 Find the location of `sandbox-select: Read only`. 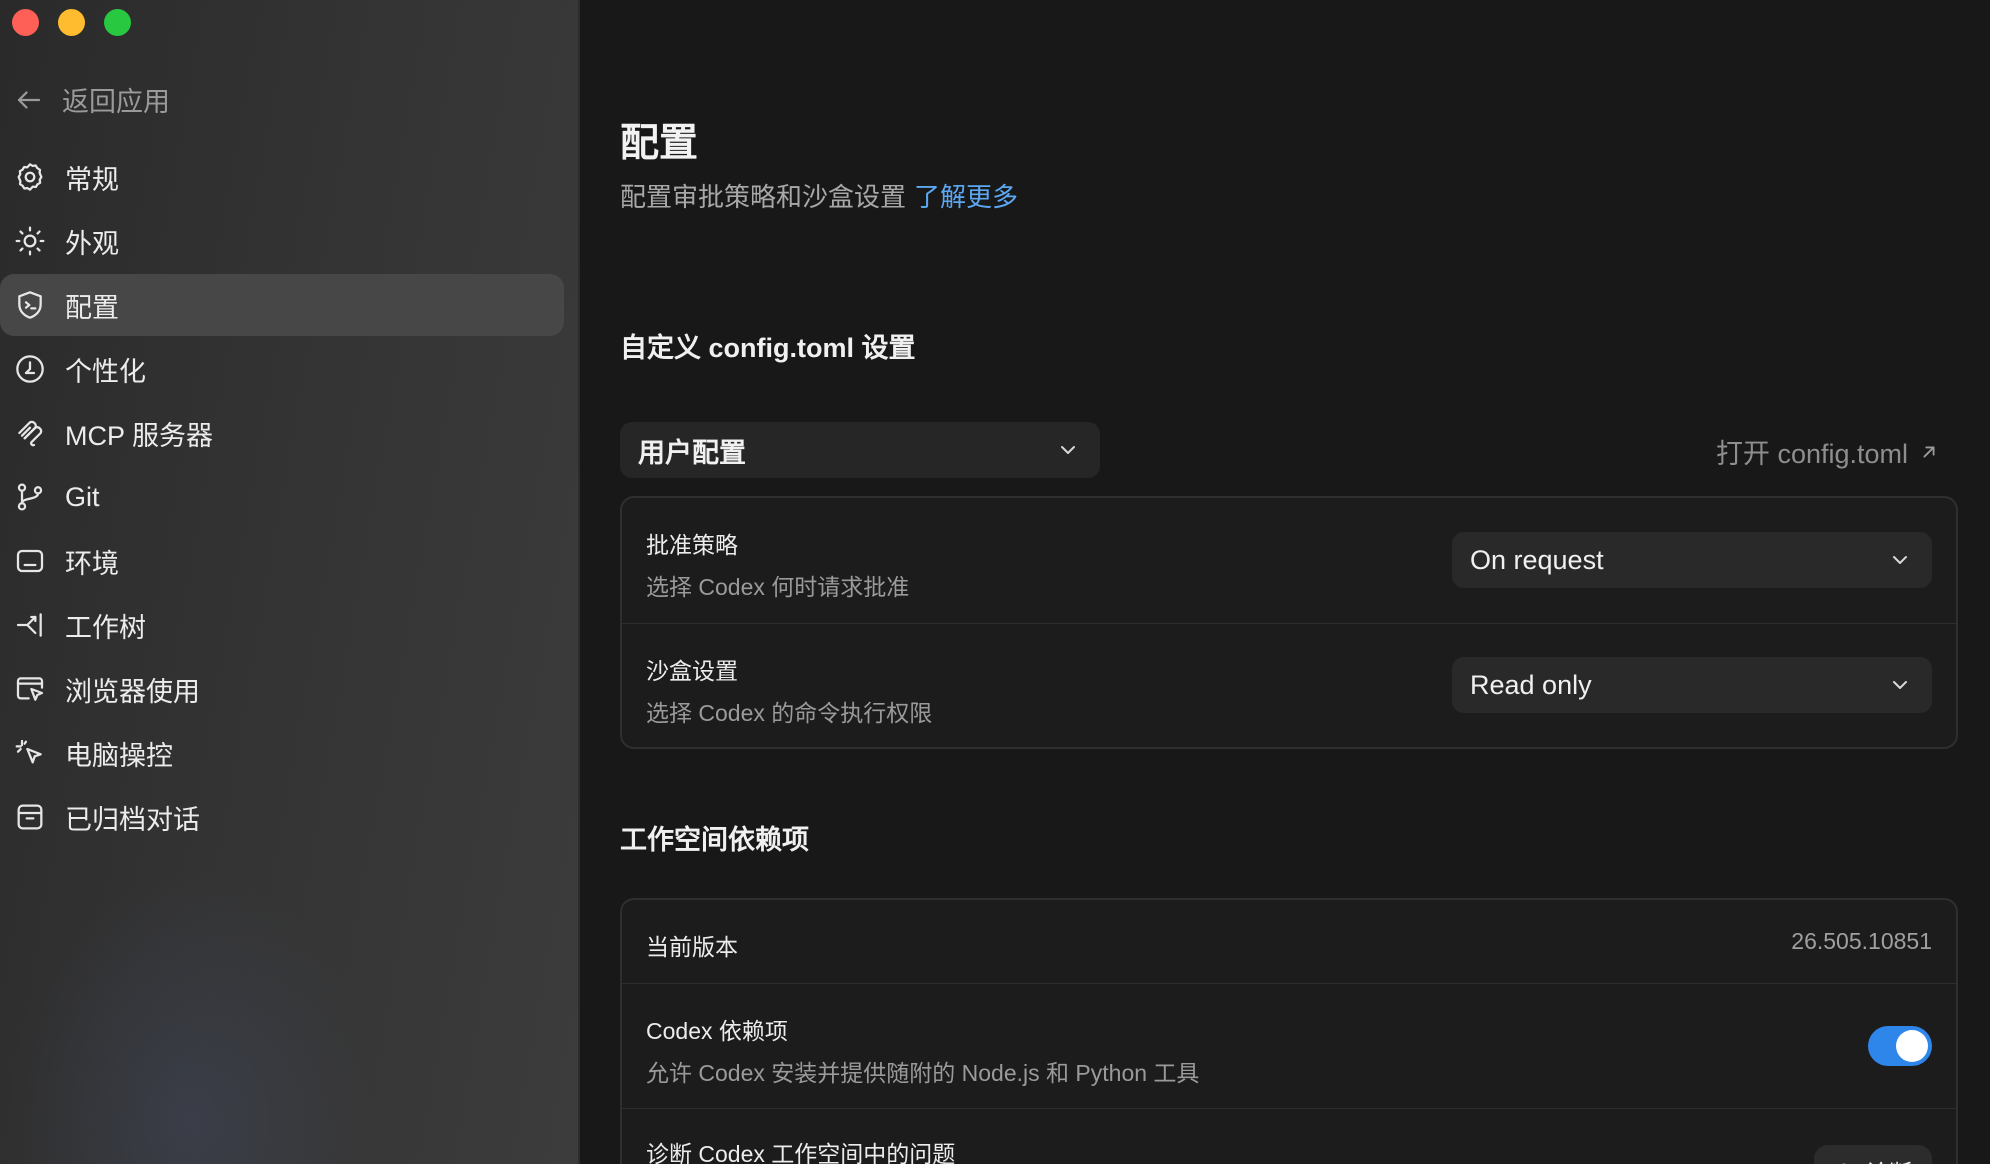

sandbox-select: Read only is located at coordinates (1692, 685).